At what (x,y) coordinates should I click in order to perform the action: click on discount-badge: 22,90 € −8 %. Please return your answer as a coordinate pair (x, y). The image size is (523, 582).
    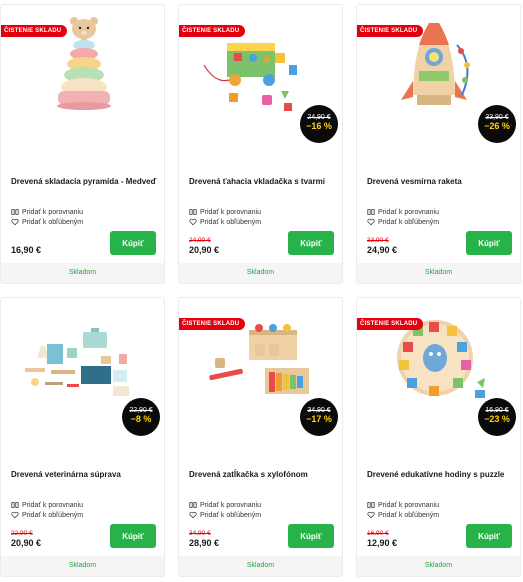
    Looking at the image, I should click on (141, 417).